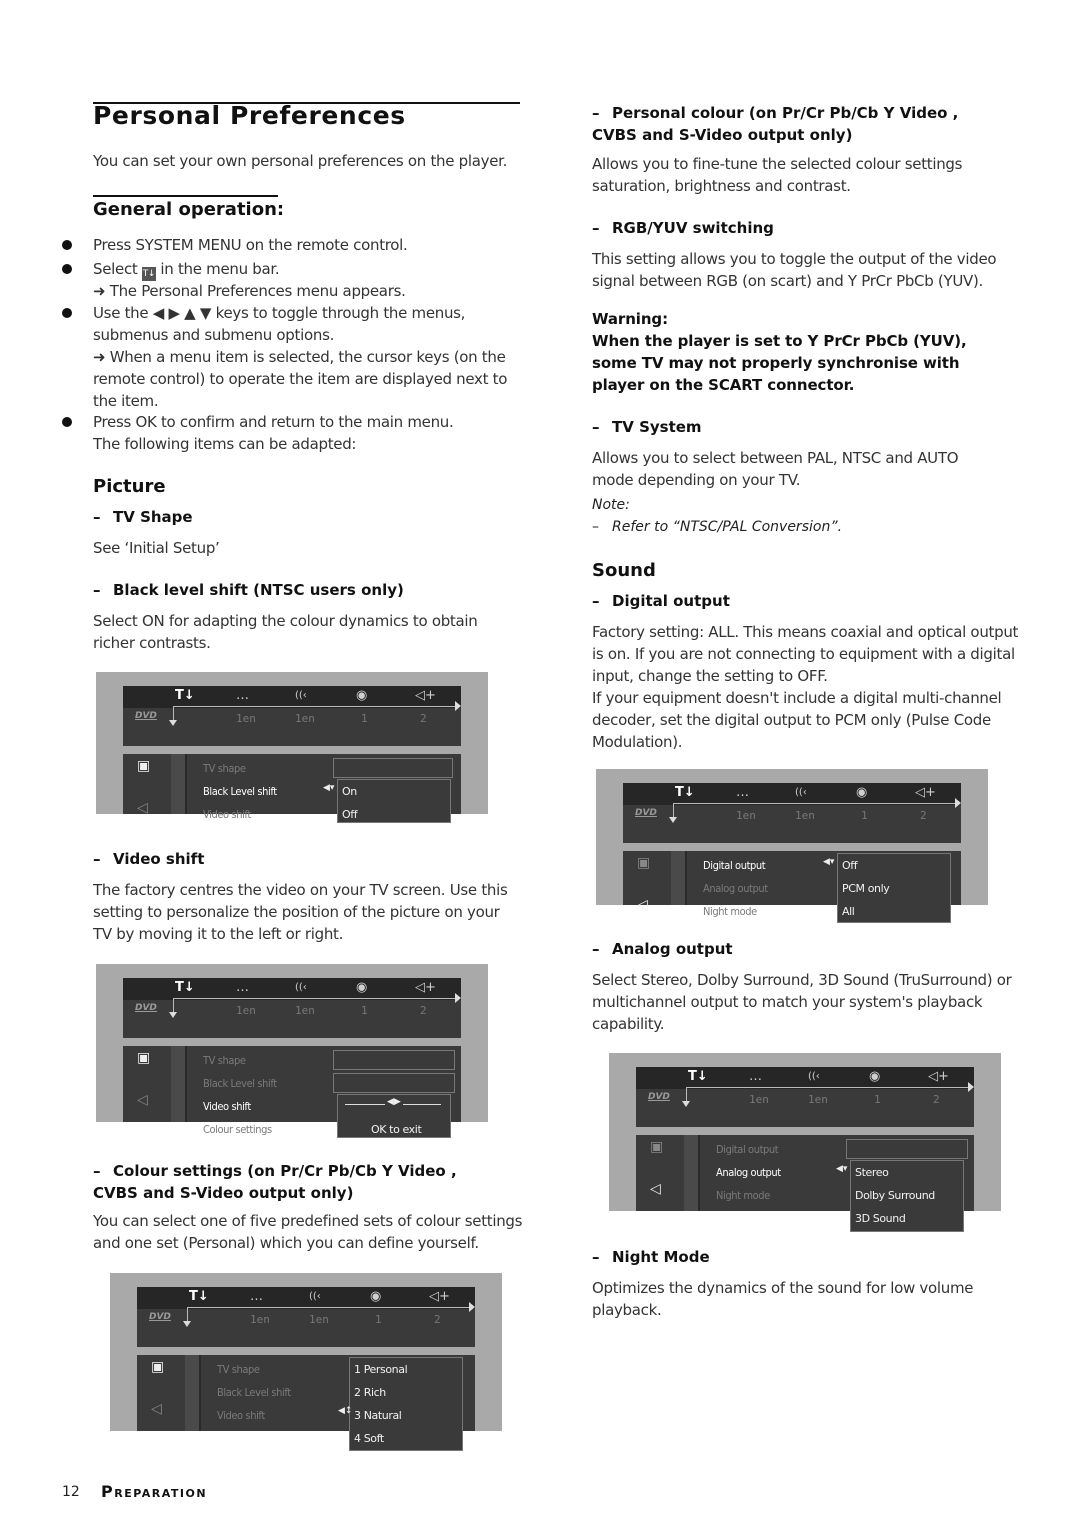  What do you see at coordinates (381, 1369) in the screenshot?
I see `osd-option: 1 Personal` at bounding box center [381, 1369].